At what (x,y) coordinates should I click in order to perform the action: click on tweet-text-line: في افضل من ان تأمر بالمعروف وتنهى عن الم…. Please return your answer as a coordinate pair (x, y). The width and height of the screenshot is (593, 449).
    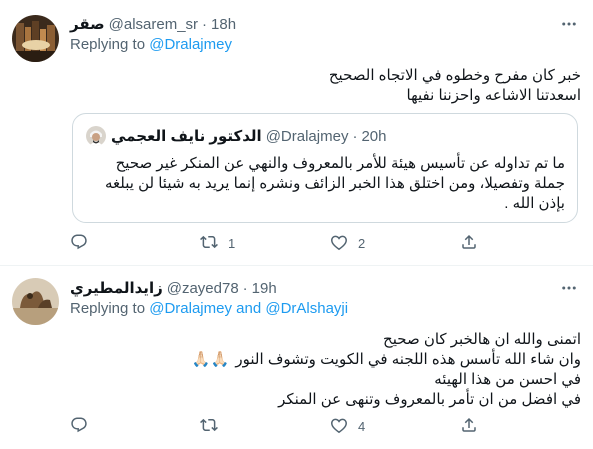
    Looking at the image, I should click on (429, 399).